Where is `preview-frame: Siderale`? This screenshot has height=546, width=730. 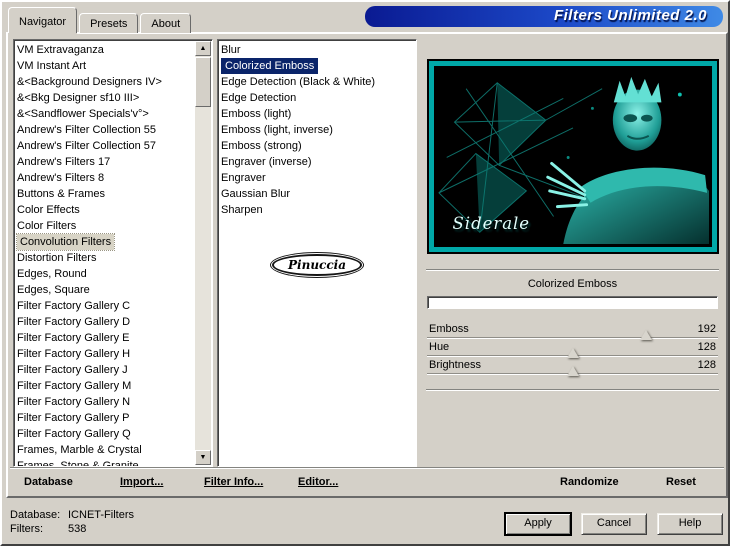
preview-frame: Siderale is located at coordinates (573, 156).